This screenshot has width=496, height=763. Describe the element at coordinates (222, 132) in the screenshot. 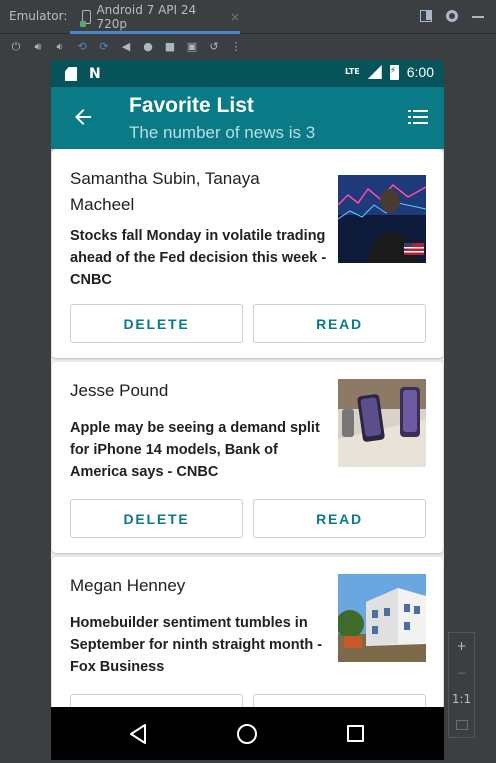

I see `page-subtitle: The number of news is 3` at that location.